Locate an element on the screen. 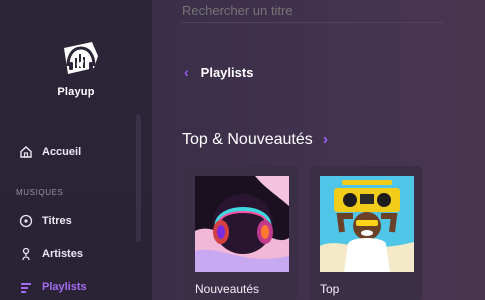  album-cover-boombox is located at coordinates (367, 224).